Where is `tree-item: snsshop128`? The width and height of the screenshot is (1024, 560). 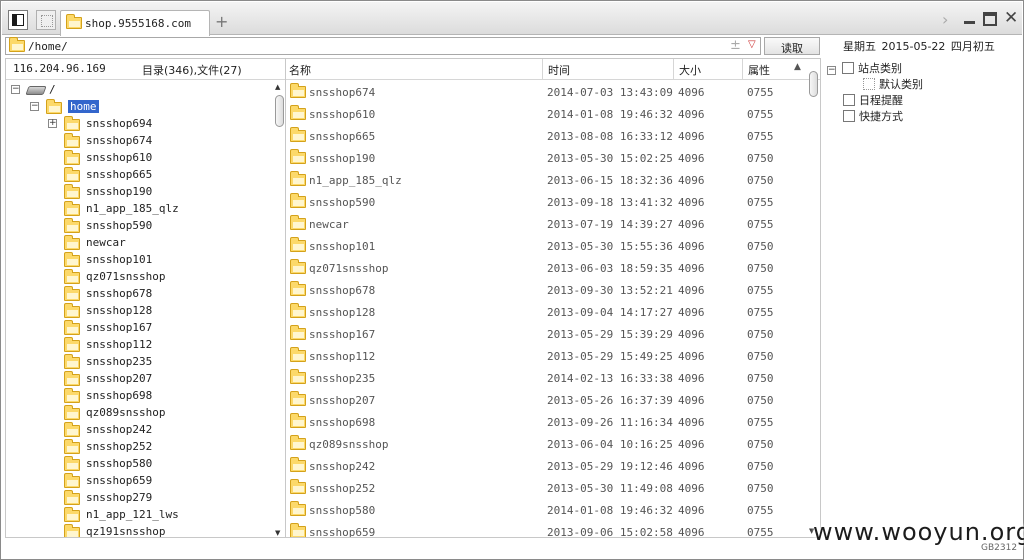 tree-item: snsshop128 is located at coordinates (139, 310).